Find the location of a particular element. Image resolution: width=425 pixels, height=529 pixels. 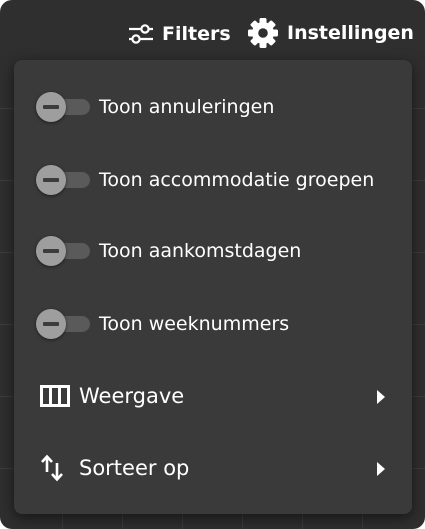

toggle-label: Toon annuleringen is located at coordinates (187, 107).